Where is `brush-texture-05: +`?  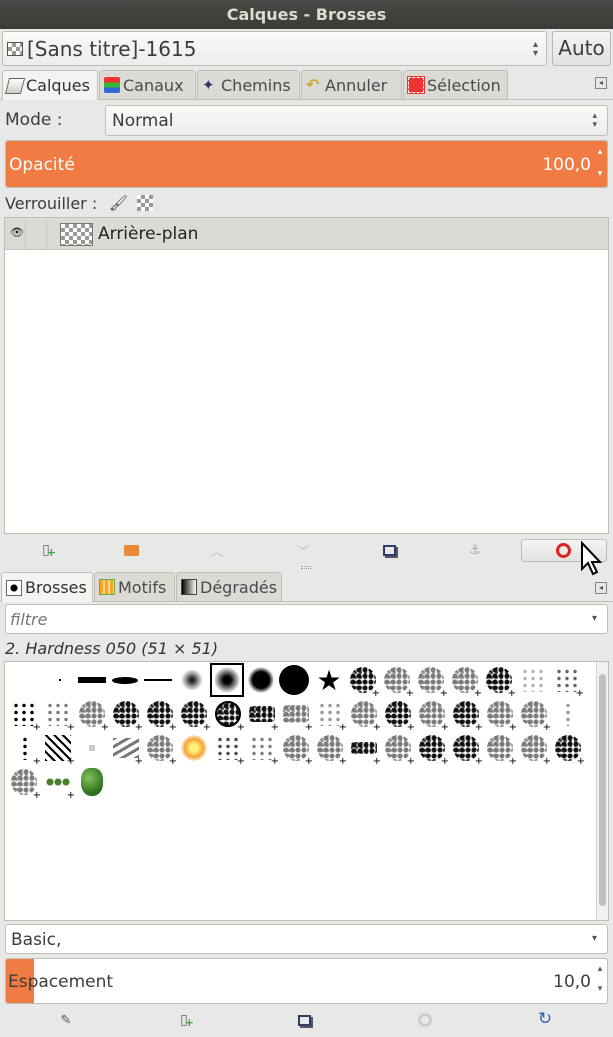 brush-texture-05: + is located at coordinates (399, 750).